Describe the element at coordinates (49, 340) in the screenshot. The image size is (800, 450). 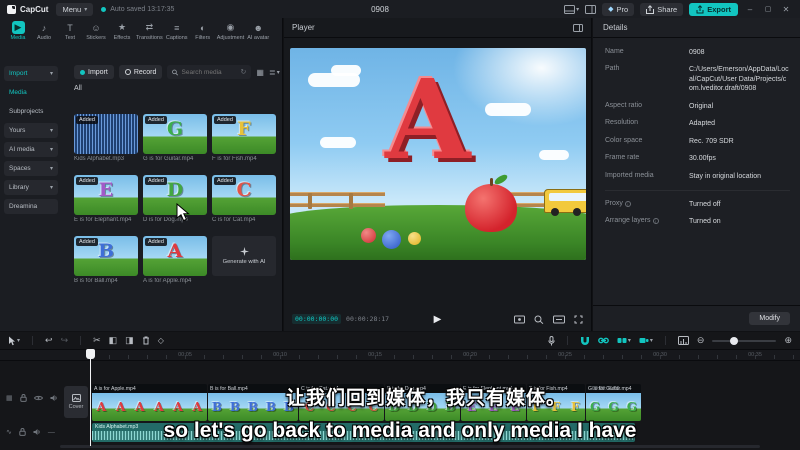
I see `undo-icon: ↩` at that location.